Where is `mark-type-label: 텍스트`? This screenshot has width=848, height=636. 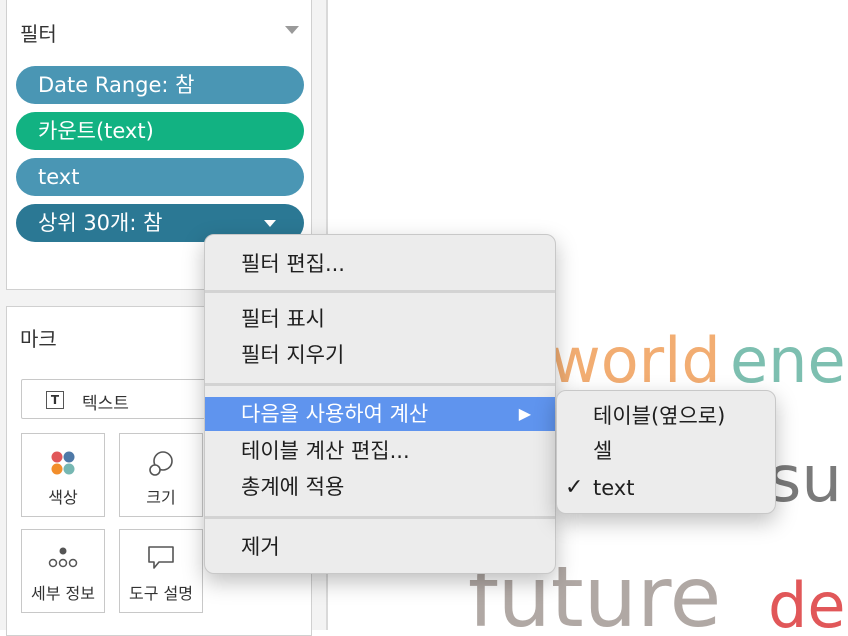
mark-type-label: 텍스트 is located at coordinates (105, 404).